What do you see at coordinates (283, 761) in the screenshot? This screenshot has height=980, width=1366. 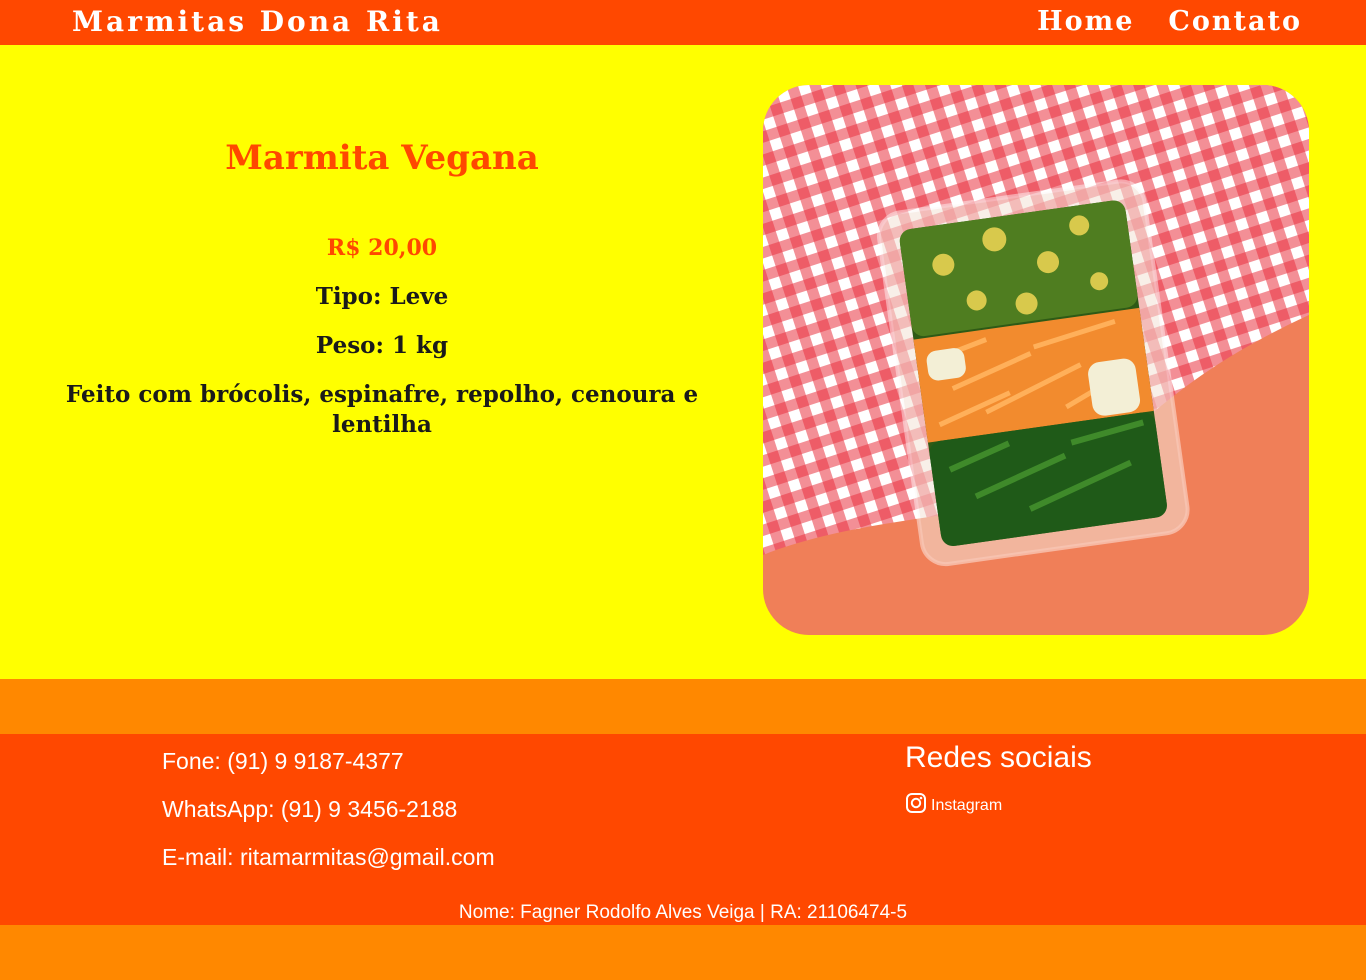 I see `phone-text: Fone: (91) 9 9187-4377` at bounding box center [283, 761].